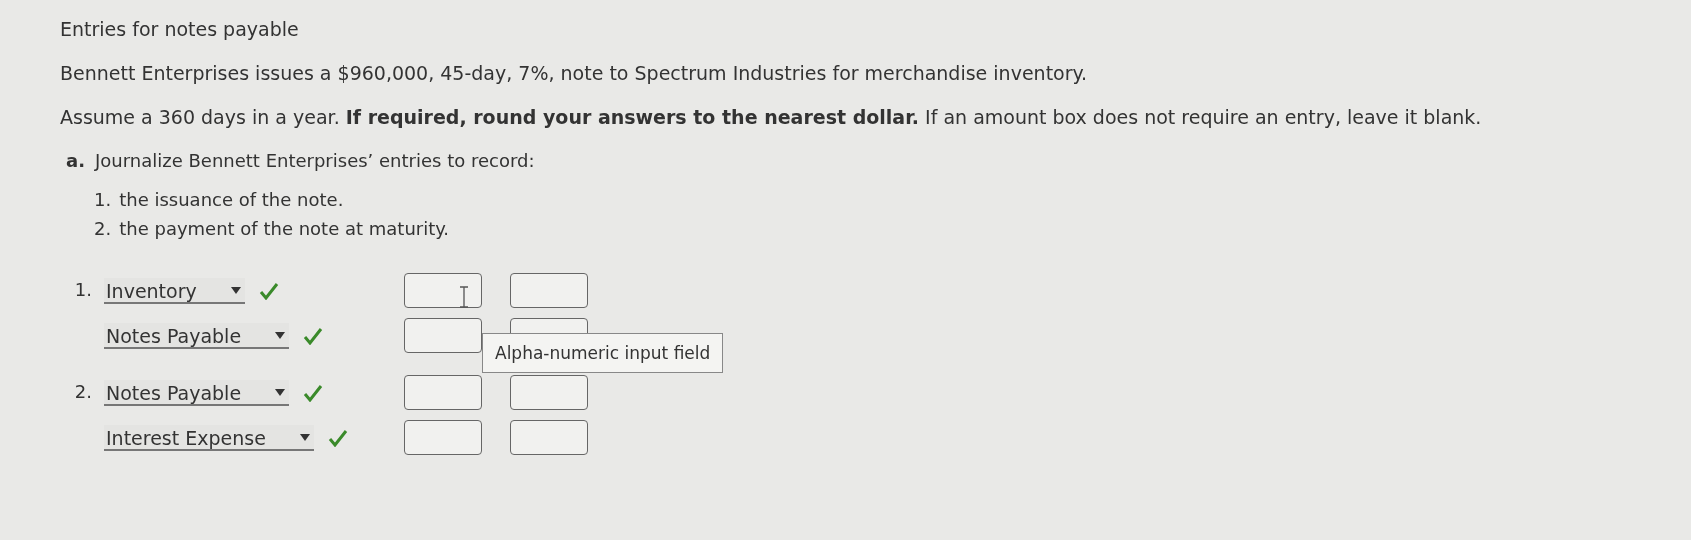 This screenshot has height=540, width=1691. Describe the element at coordinates (464, 297) in the screenshot. I see `text-cursor-icon` at that location.